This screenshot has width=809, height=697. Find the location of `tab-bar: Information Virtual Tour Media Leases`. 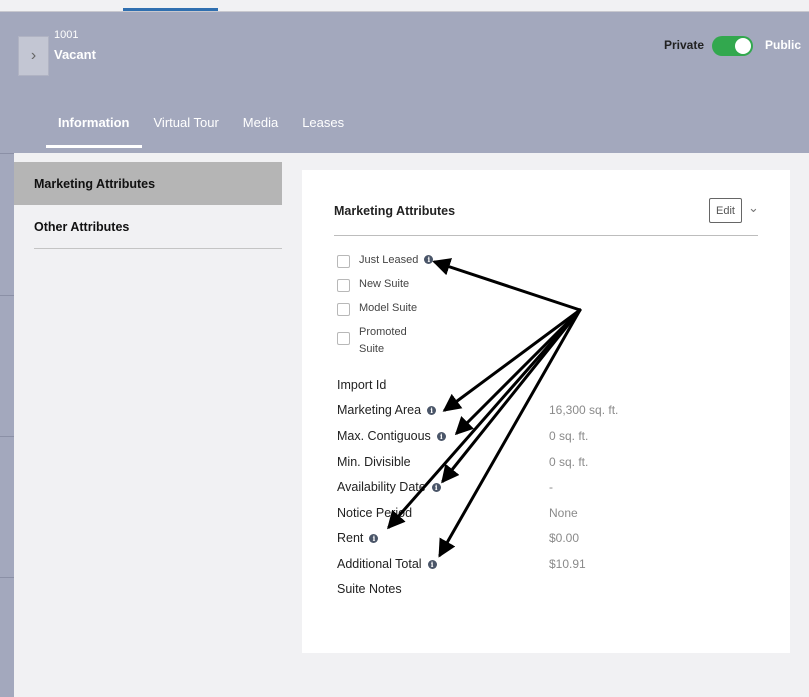

tab-bar: Information Virtual Tour Media Leases is located at coordinates (201, 133).